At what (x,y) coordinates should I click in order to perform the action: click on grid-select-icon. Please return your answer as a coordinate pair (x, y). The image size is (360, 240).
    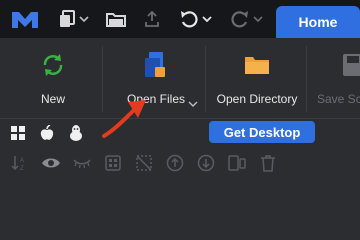
    Looking at the image, I should click on (113, 163).